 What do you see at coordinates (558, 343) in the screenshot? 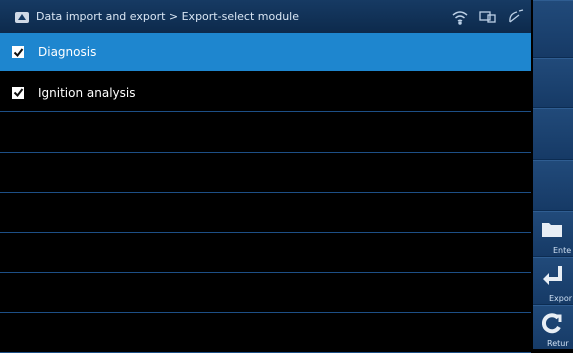
I see `return-label: Retur` at bounding box center [558, 343].